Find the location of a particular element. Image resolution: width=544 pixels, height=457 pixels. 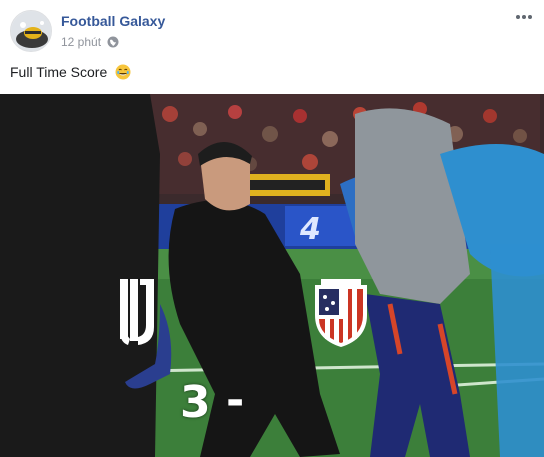

avatar-image is located at coordinates (31, 31).